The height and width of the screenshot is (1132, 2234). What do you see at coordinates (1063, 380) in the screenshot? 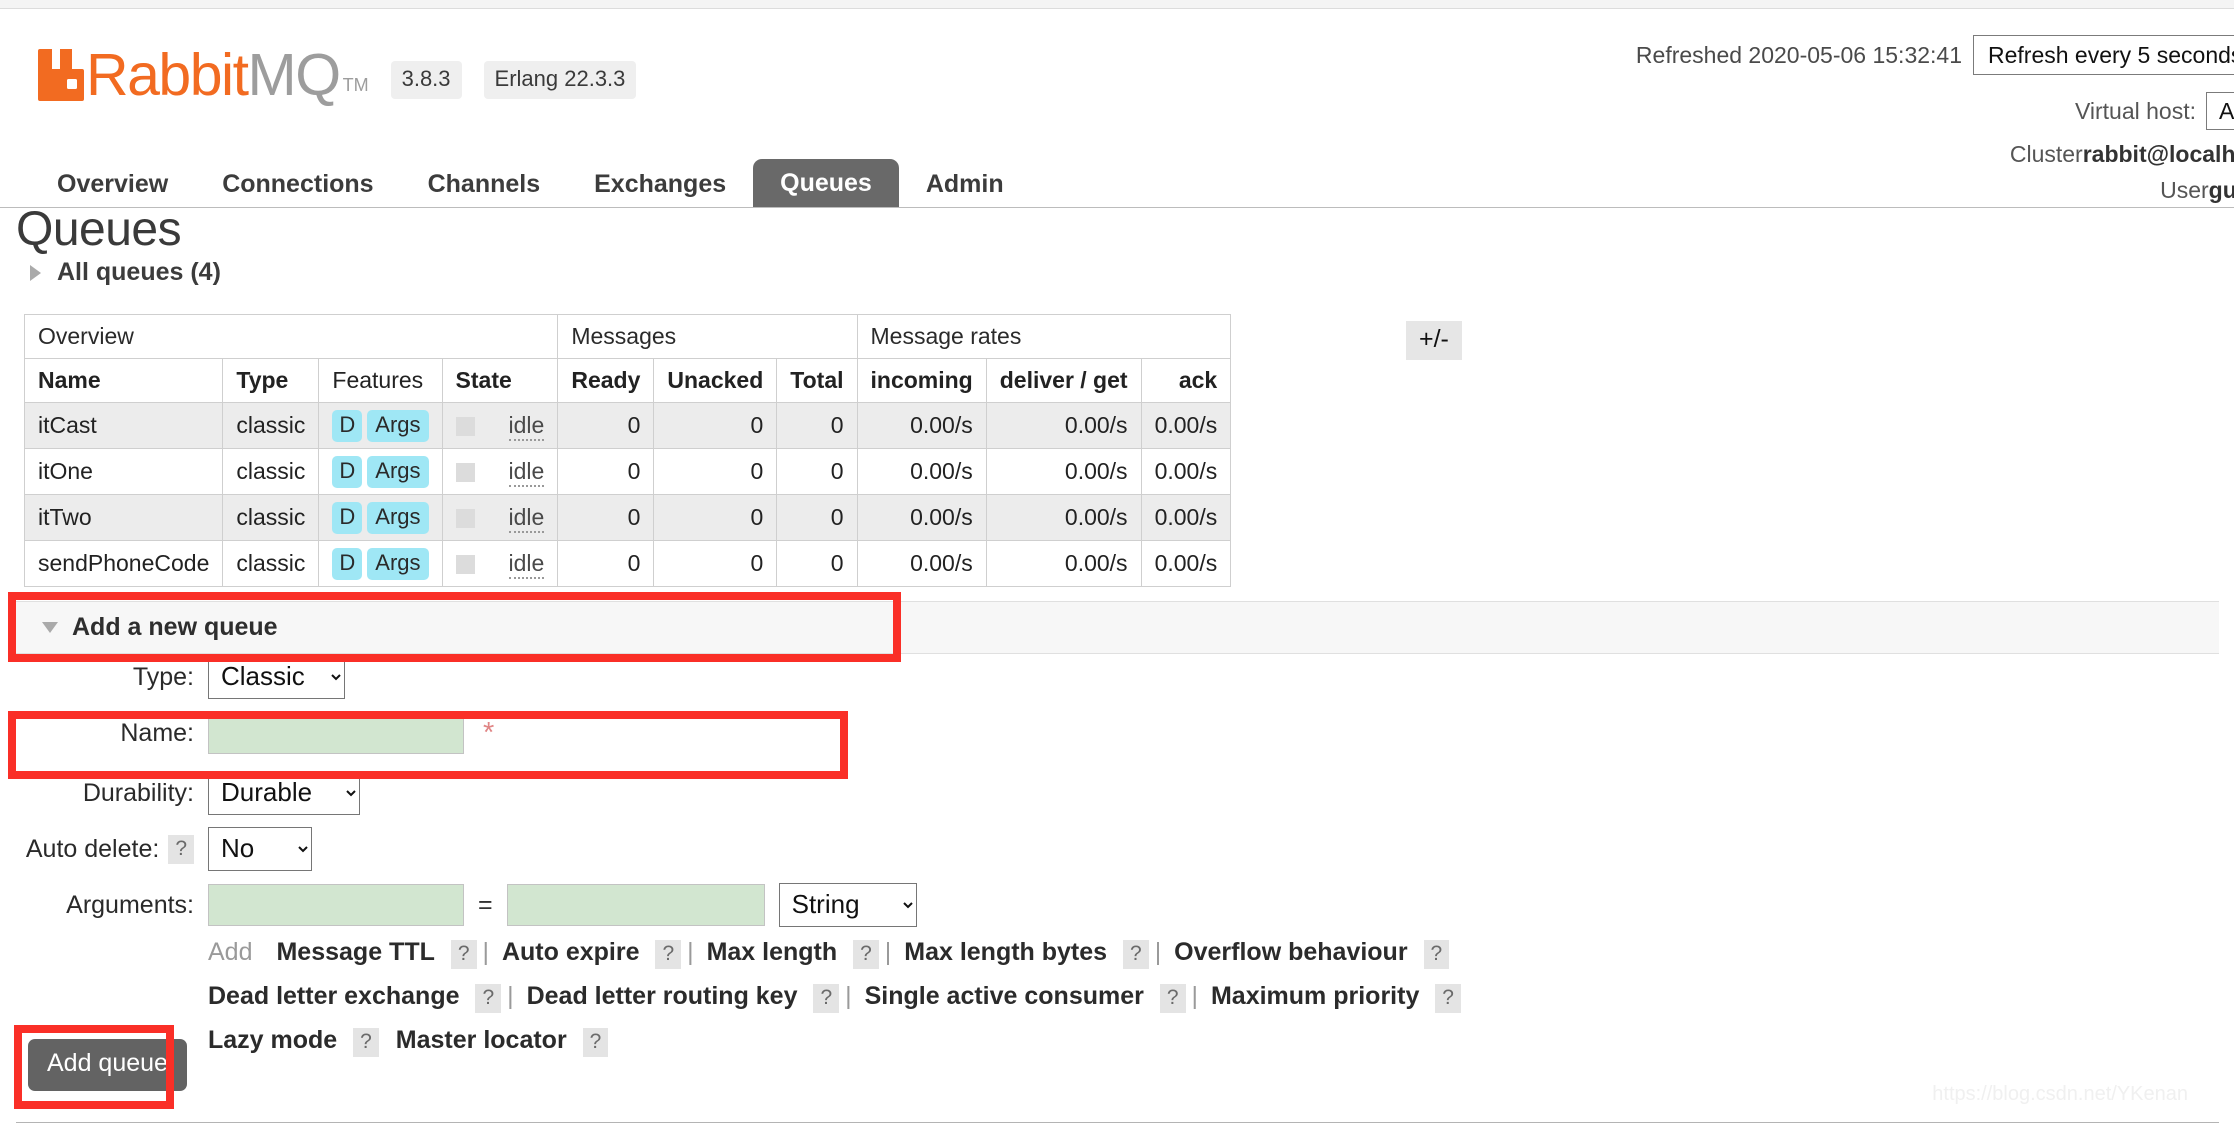
I see `col-deliver-get: deliver / get` at bounding box center [1063, 380].